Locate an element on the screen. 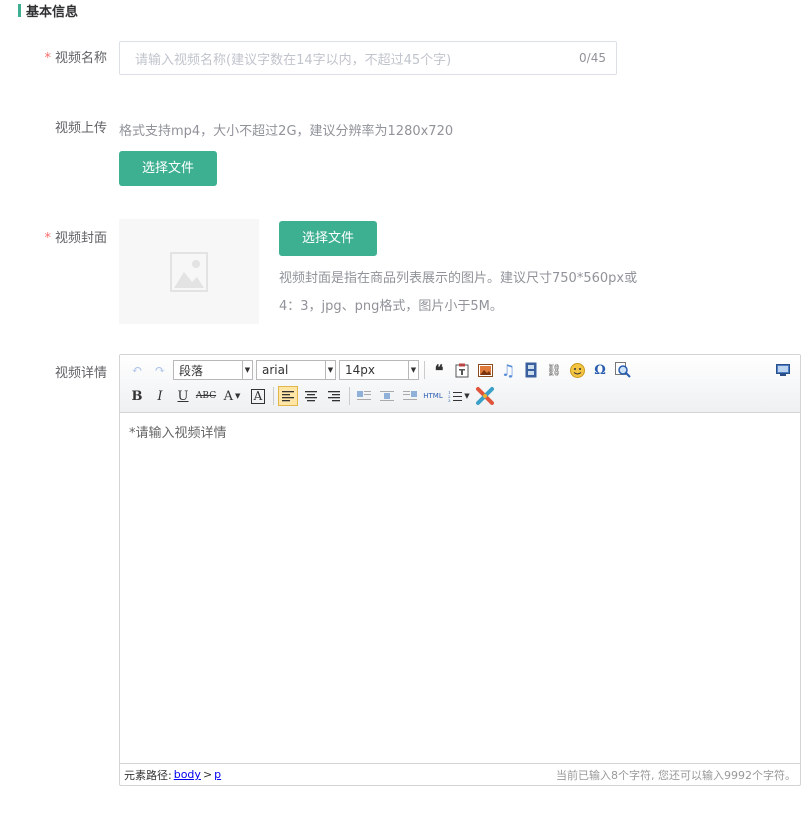 The image size is (804, 813). path-p-link: p is located at coordinates (217, 774).